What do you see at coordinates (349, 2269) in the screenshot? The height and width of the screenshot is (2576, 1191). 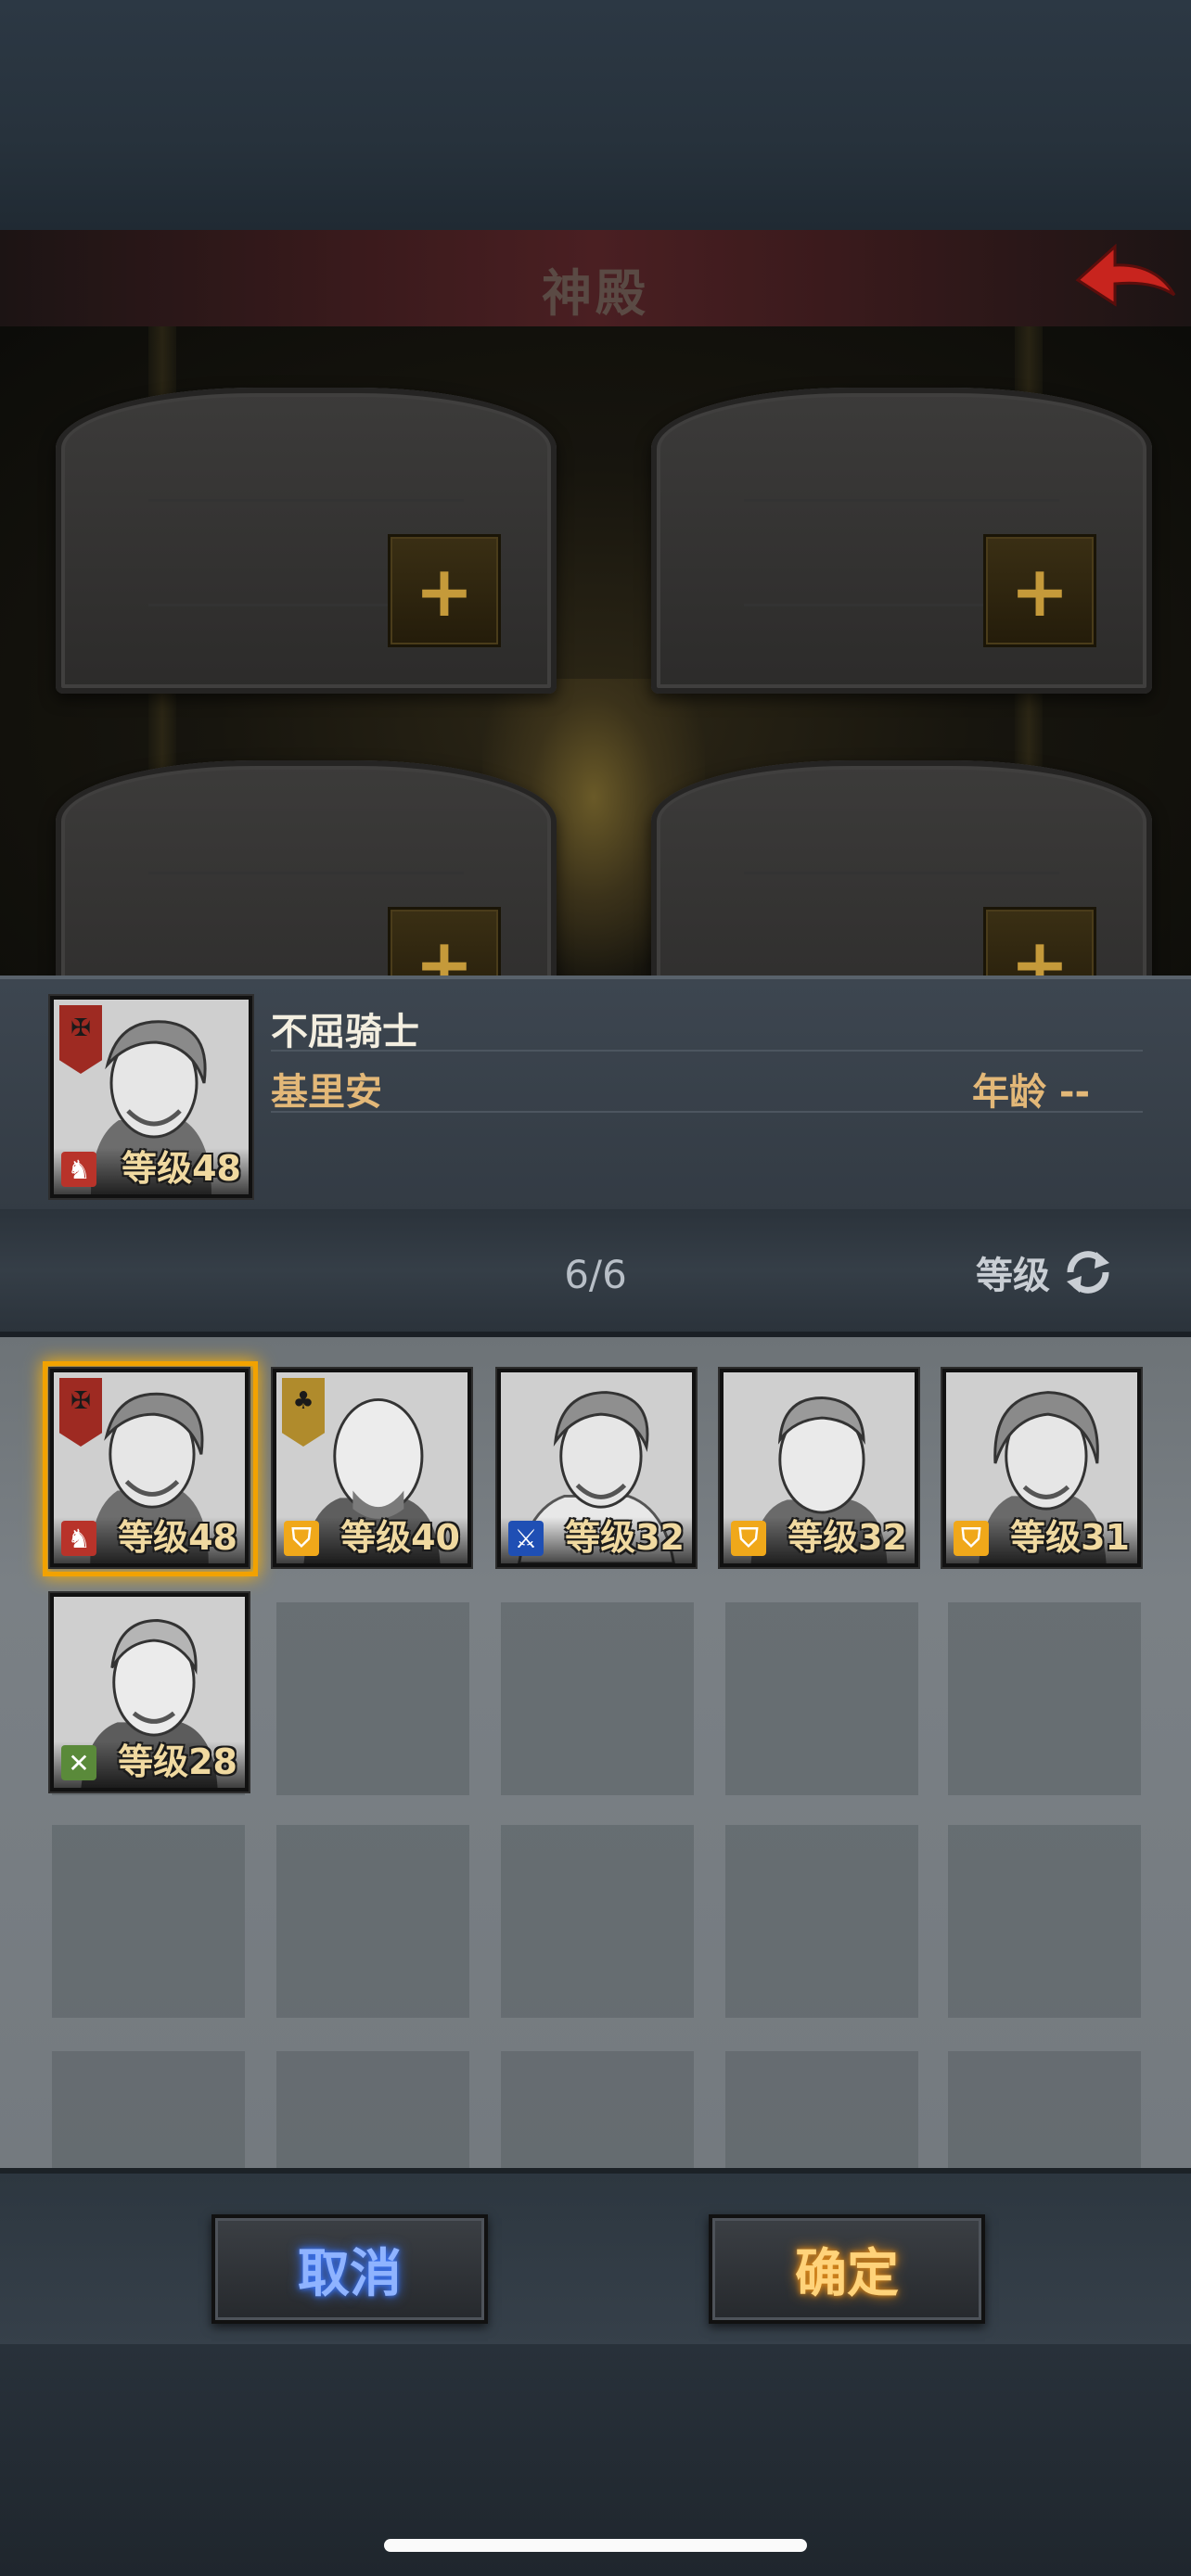 I see `cancel-button: 取消` at bounding box center [349, 2269].